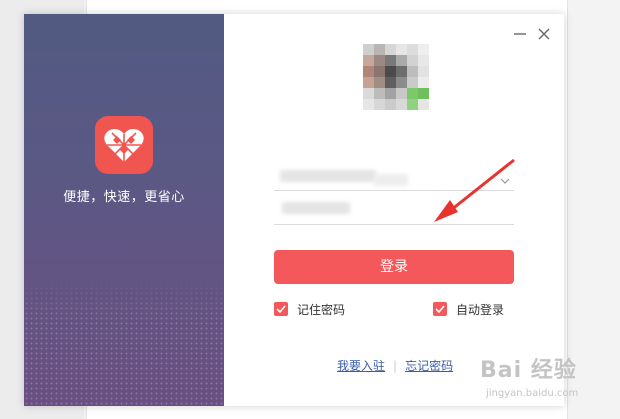  I want to click on remember-password-checkbox: 记住密码, so click(309, 309).